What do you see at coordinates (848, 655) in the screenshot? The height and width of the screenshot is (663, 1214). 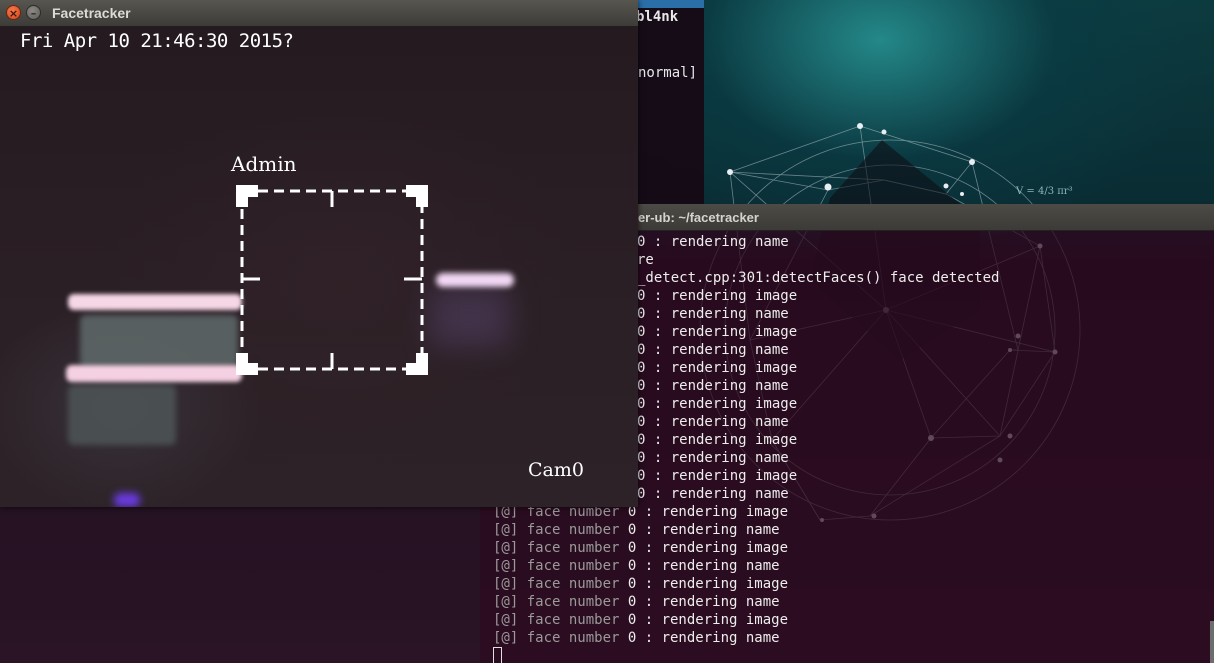 I see `terminal-prompt-line` at bounding box center [848, 655].